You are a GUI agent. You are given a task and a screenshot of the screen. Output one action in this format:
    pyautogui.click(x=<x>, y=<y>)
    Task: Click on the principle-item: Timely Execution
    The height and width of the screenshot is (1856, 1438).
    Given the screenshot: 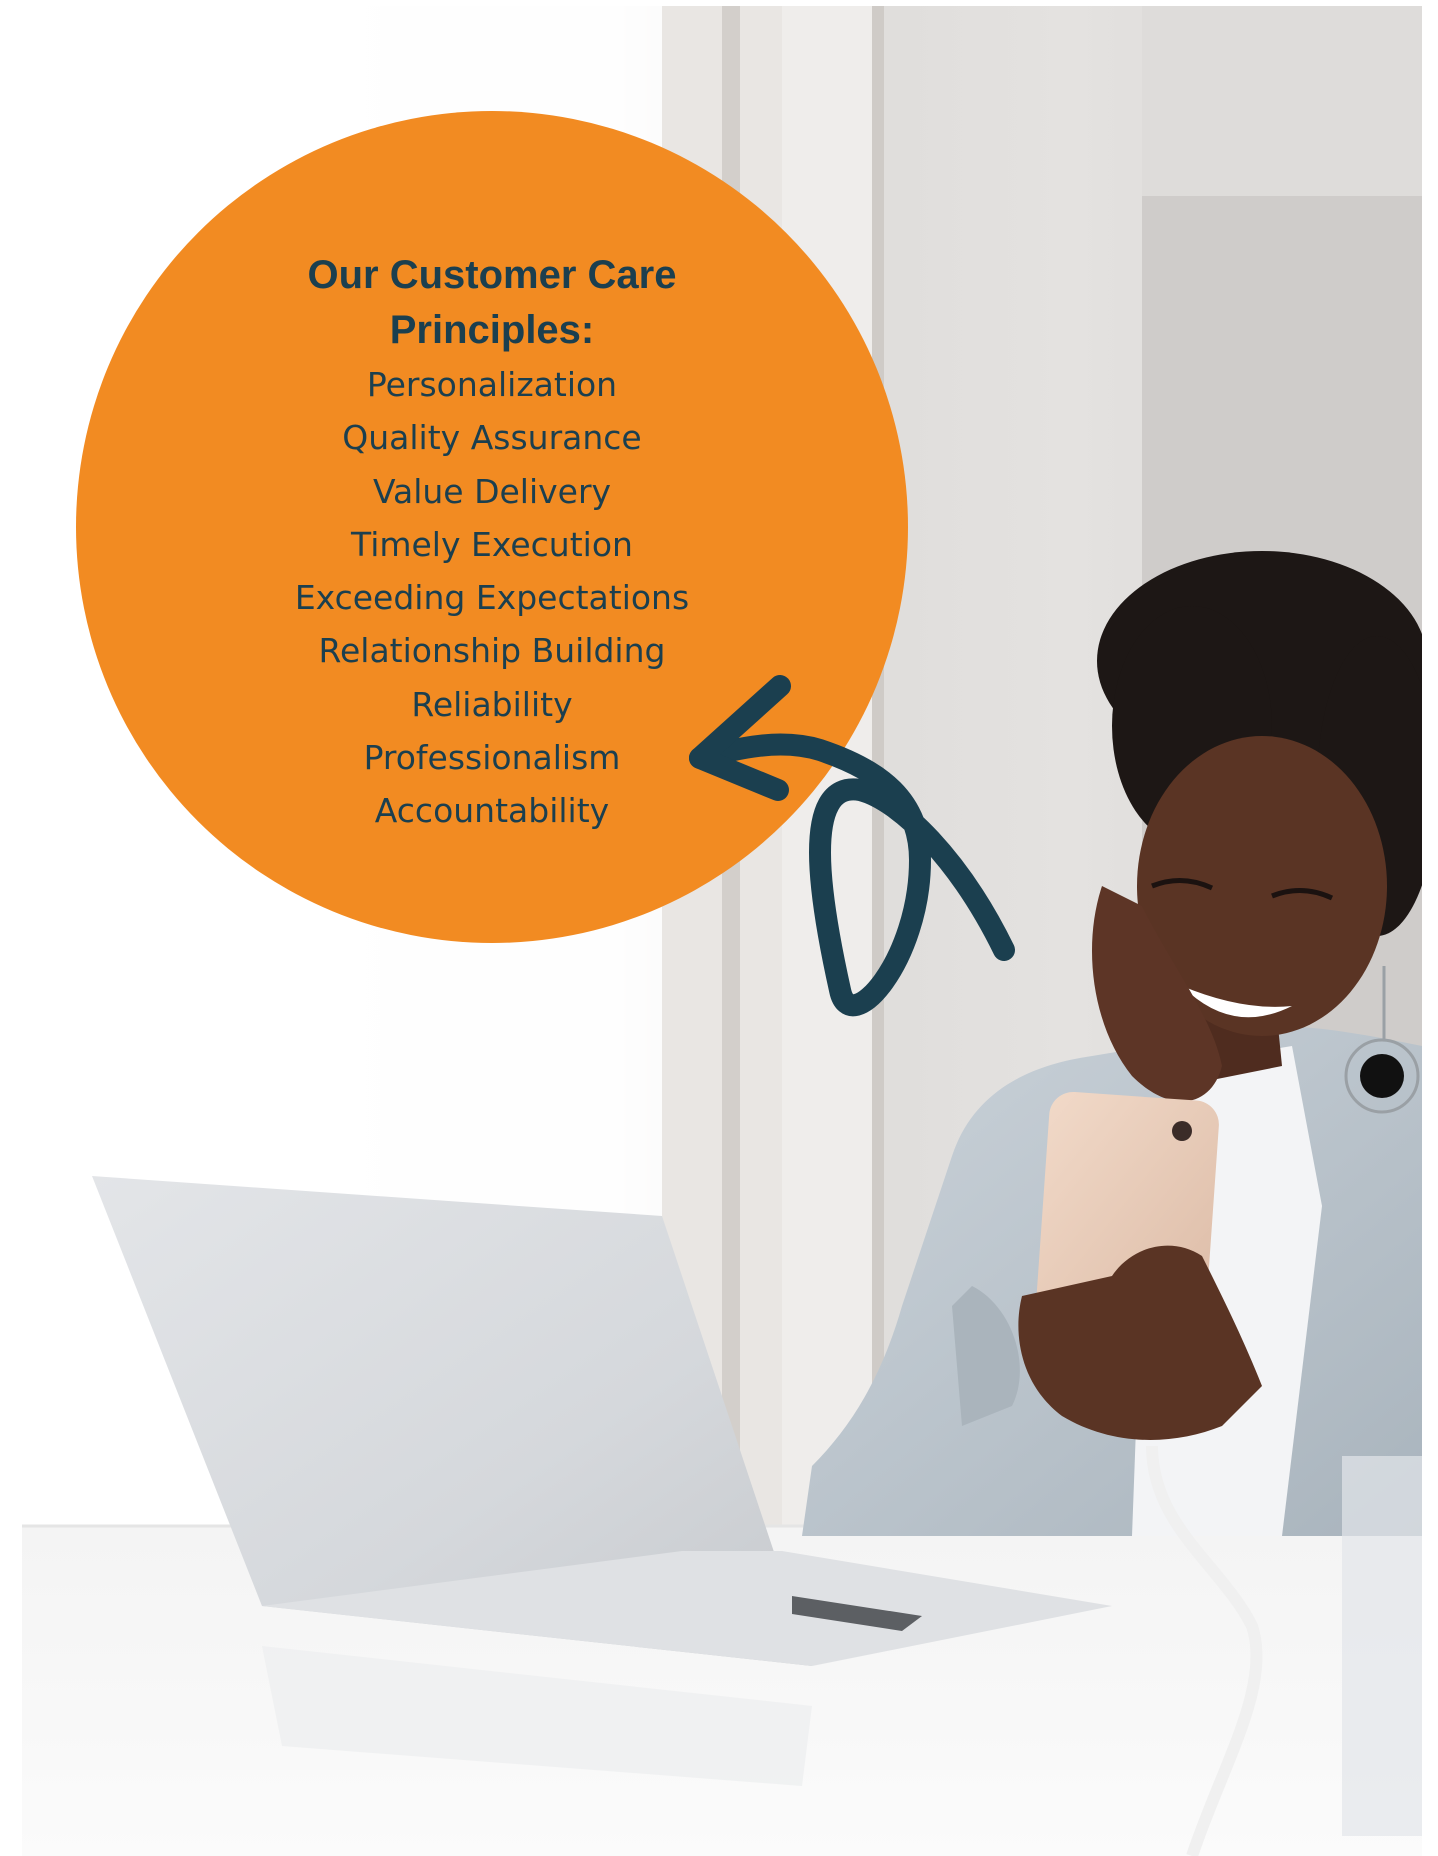 What is the action you would take?
    pyautogui.click(x=492, y=544)
    